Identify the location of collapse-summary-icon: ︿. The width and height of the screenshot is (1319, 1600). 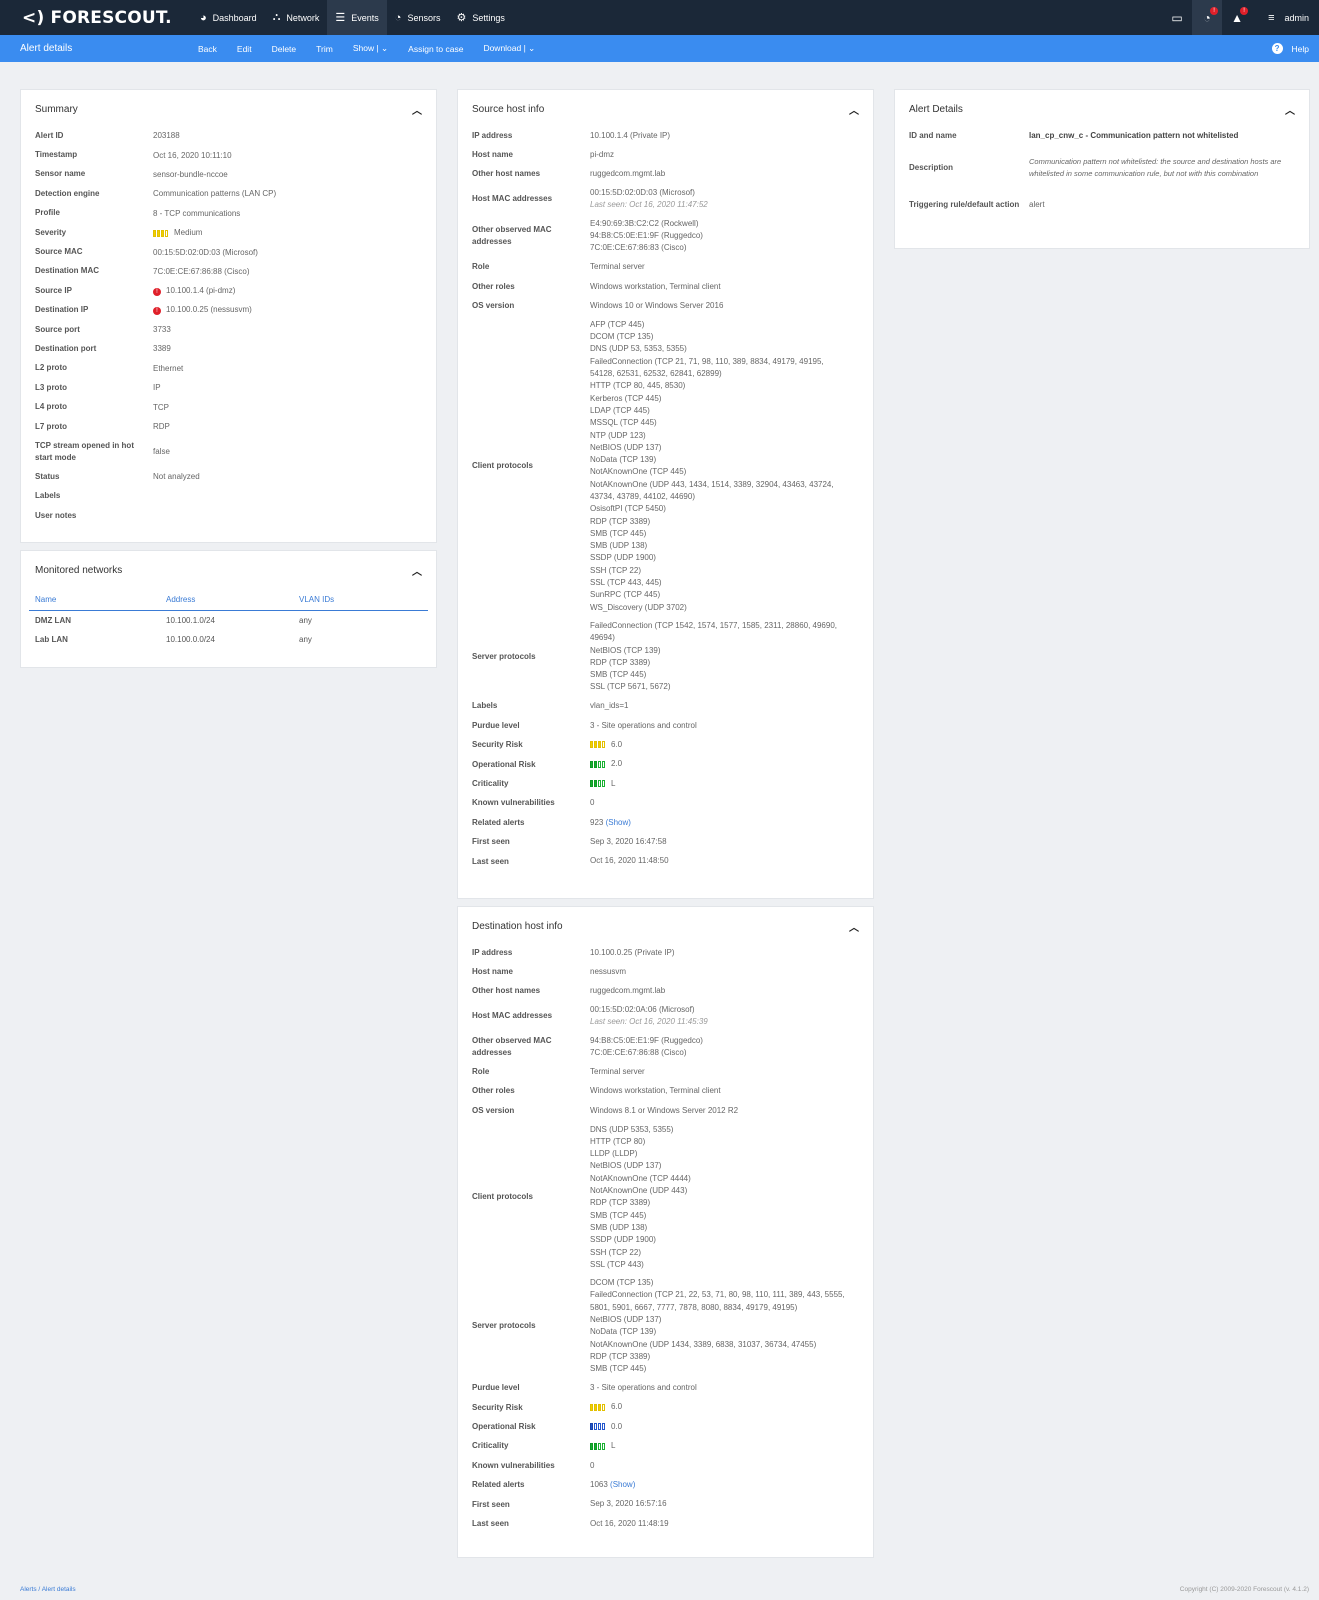
(417, 109).